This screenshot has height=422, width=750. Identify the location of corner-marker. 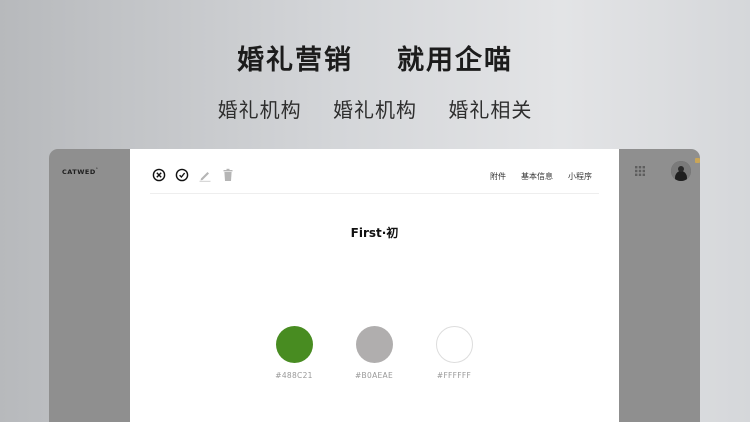
(697, 160).